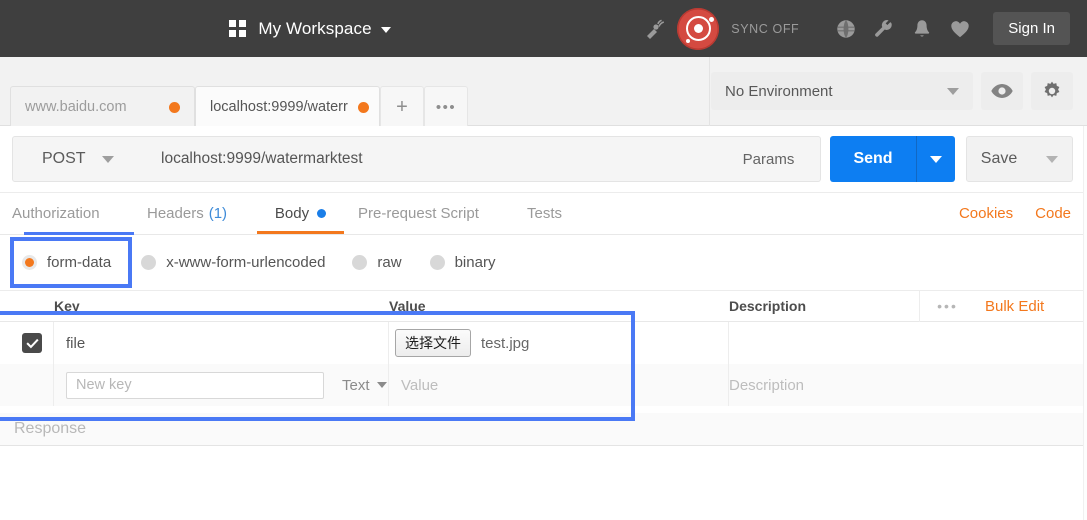 This screenshot has width=1087, height=520. Describe the element at coordinates (986, 213) in the screenshot. I see `cookies-link: Cookies` at that location.